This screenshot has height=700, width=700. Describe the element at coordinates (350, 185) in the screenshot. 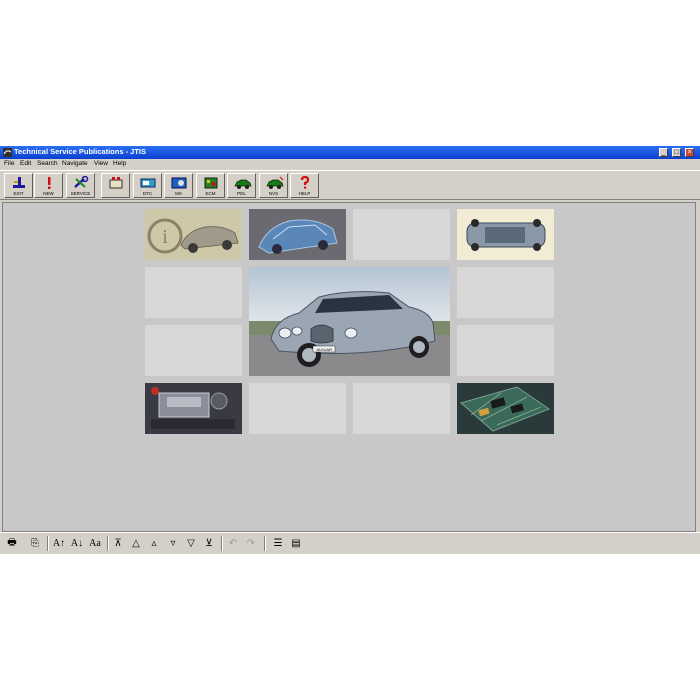

I see `main-toolbar: EXIT NEW SERVICE DTC MS ECM PDL NVS HELP` at that location.